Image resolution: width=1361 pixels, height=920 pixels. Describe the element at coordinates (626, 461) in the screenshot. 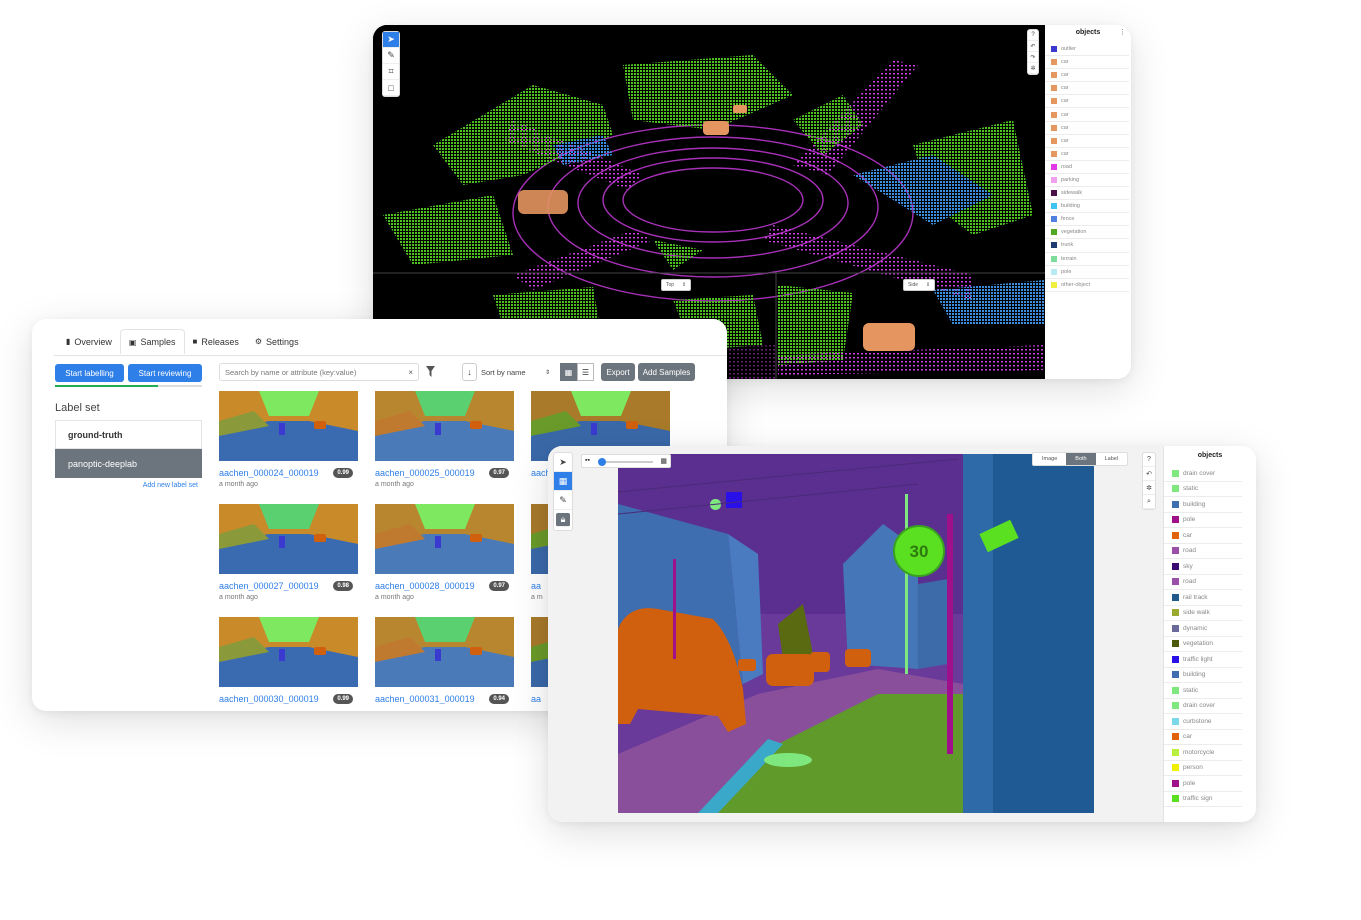

I see `superpixel-size-slider: ▪▪ ▦` at that location.